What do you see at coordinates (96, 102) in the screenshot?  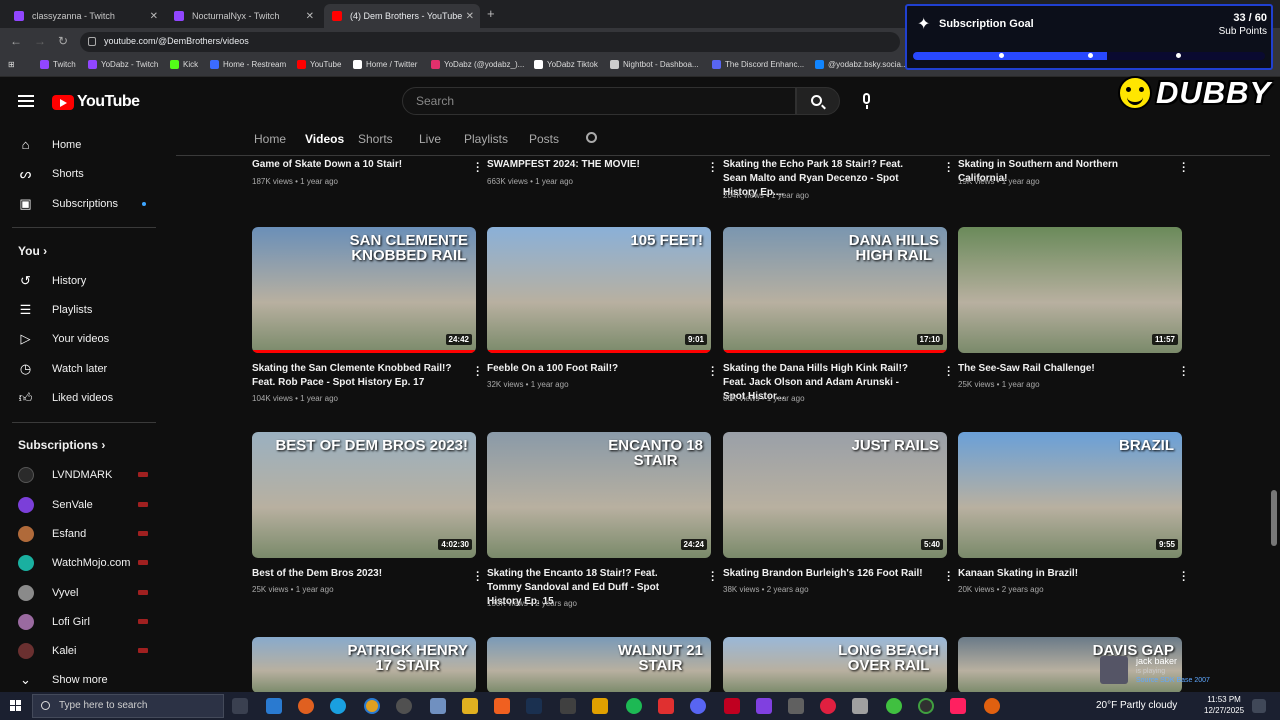 I see `youtube-logo: YouTube` at bounding box center [96, 102].